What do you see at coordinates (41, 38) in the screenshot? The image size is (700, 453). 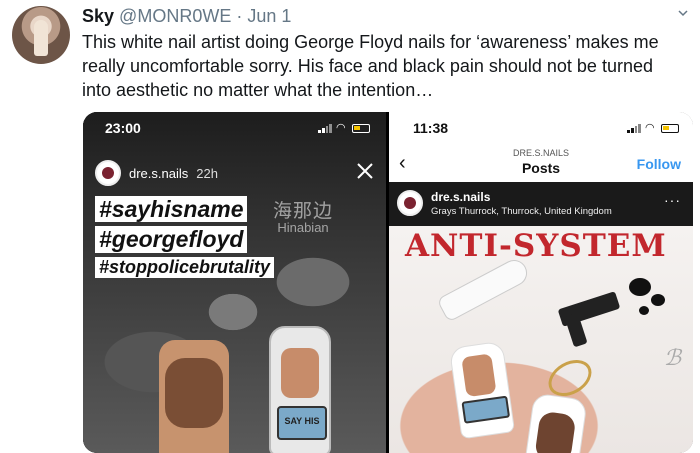 I see `avatar-figure` at bounding box center [41, 38].